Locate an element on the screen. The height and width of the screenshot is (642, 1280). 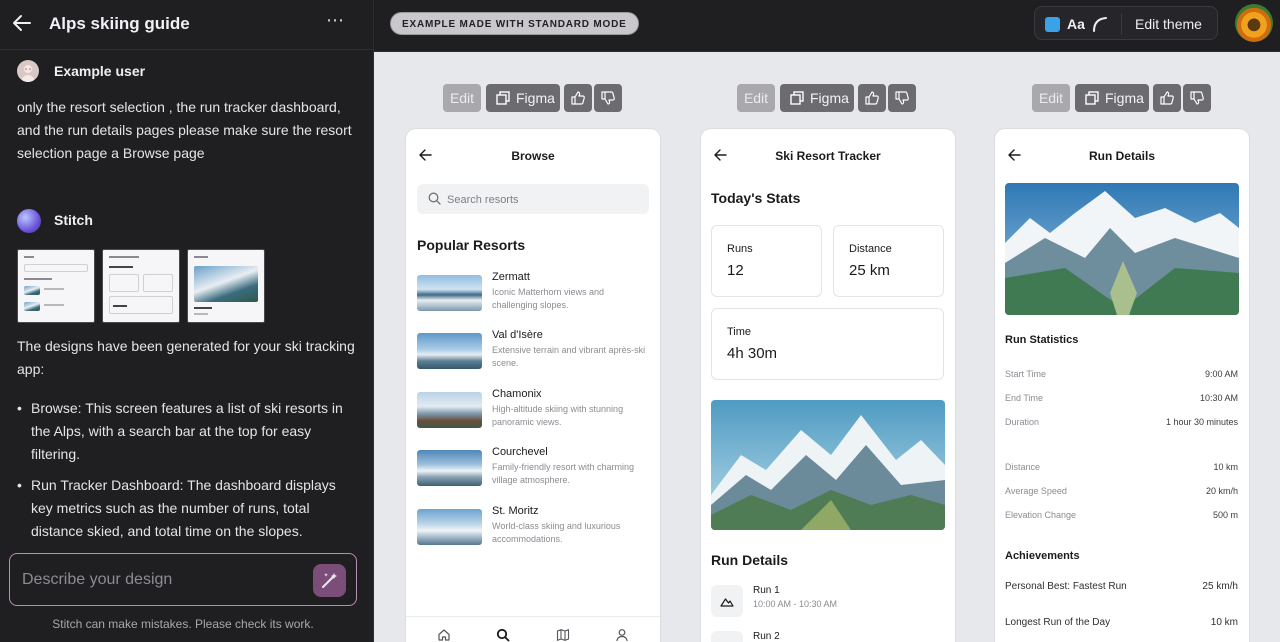
prompt-input-box is located at coordinates (183, 579).